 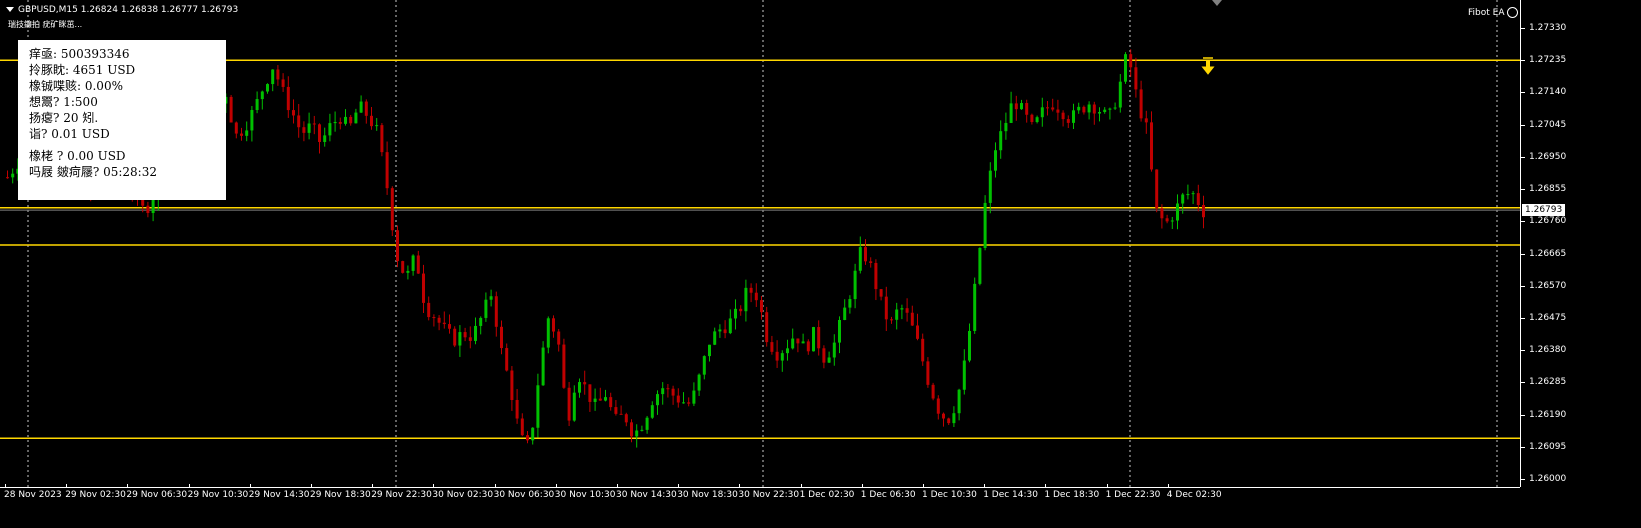 I want to click on current-price-tag: 1.26793, so click(x=1544, y=210).